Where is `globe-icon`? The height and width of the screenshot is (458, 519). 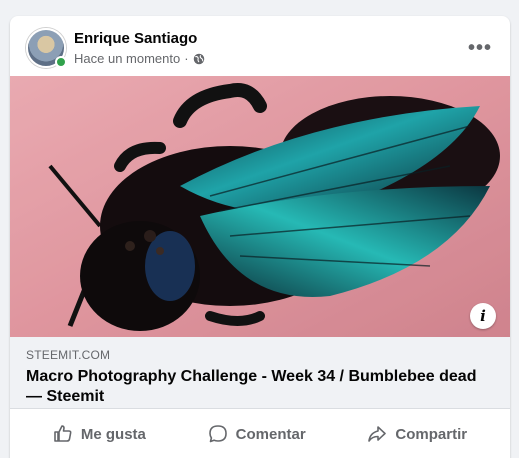 globe-icon is located at coordinates (199, 59).